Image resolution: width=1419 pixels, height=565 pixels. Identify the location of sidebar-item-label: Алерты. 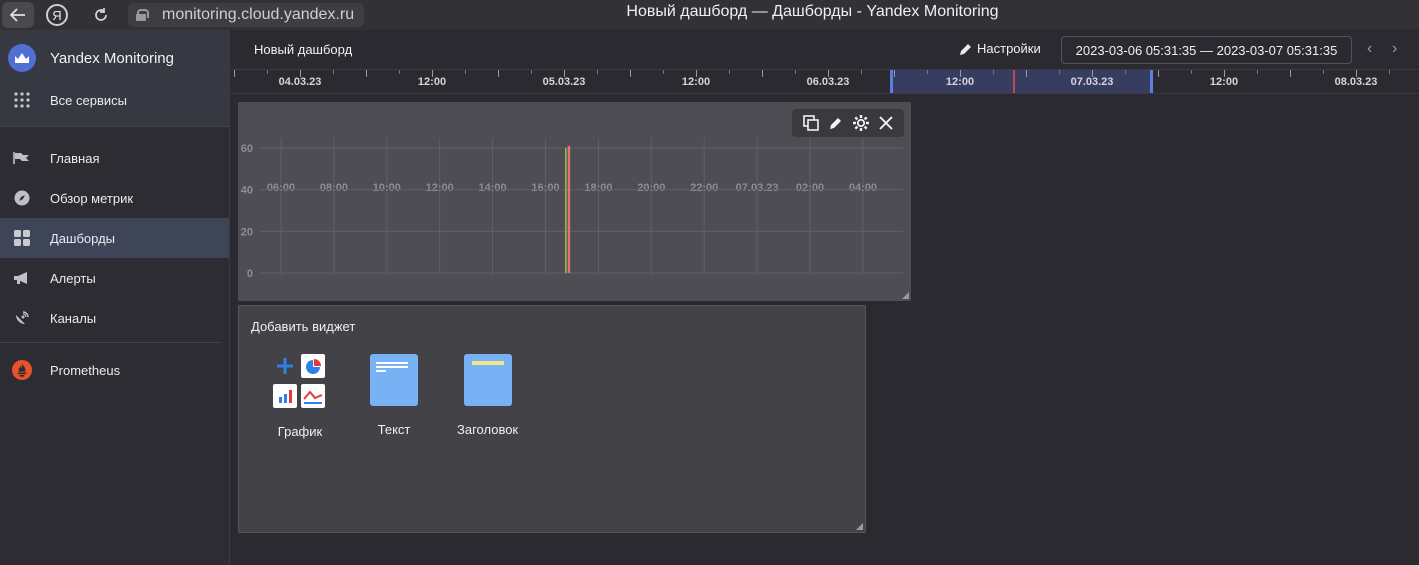
(73, 278).